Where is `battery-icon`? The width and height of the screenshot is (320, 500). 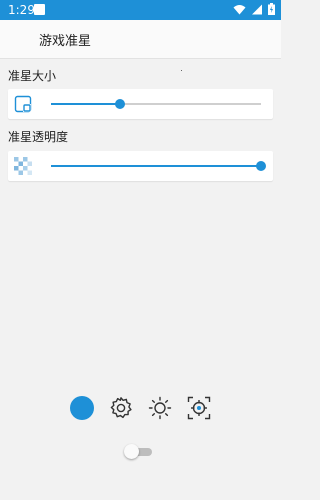 battery-icon is located at coordinates (271, 9).